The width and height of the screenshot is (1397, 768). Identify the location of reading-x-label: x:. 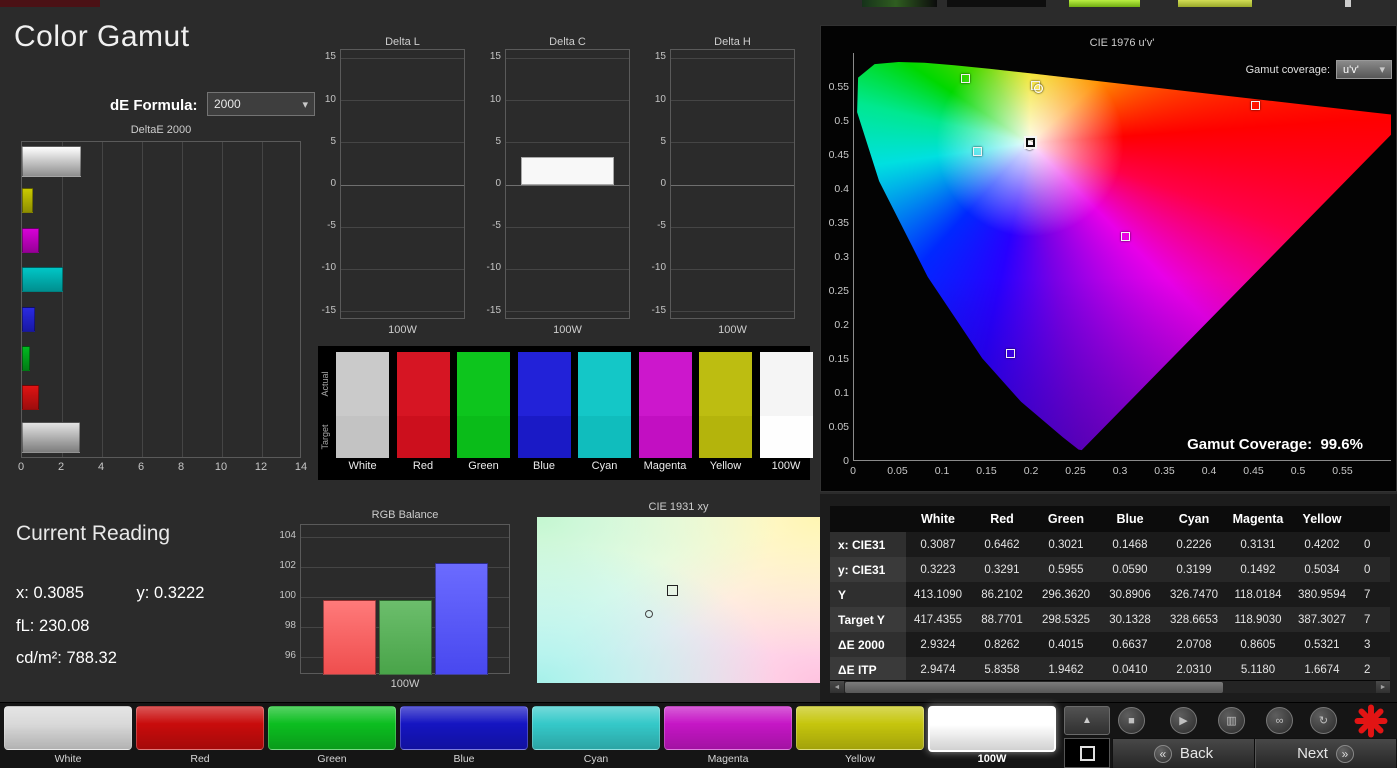
(22, 593).